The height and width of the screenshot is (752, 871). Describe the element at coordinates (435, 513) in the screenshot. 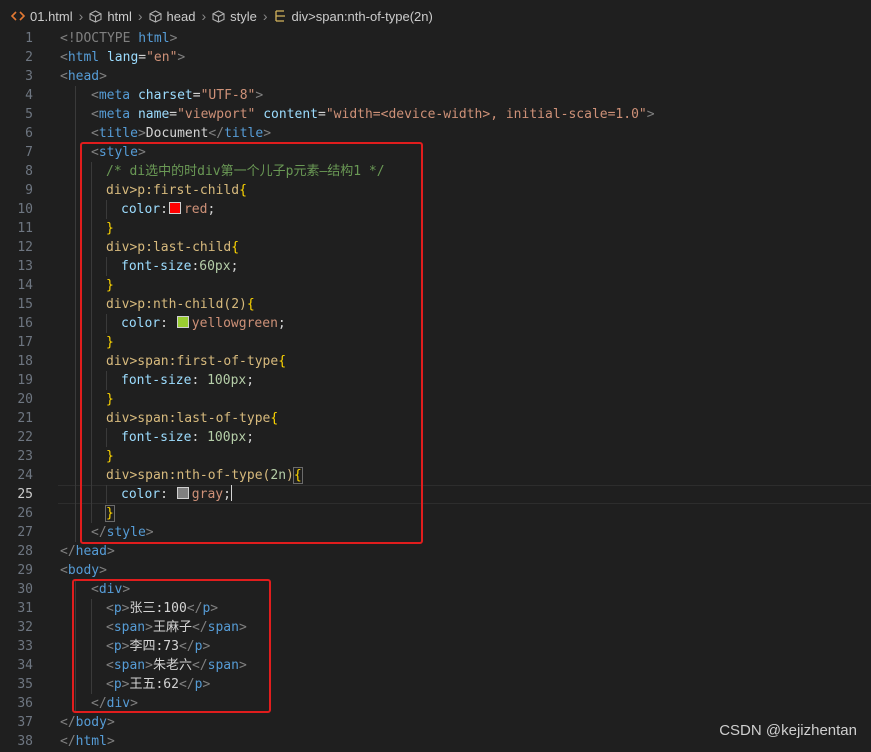

I see `code-line: 26}` at that location.